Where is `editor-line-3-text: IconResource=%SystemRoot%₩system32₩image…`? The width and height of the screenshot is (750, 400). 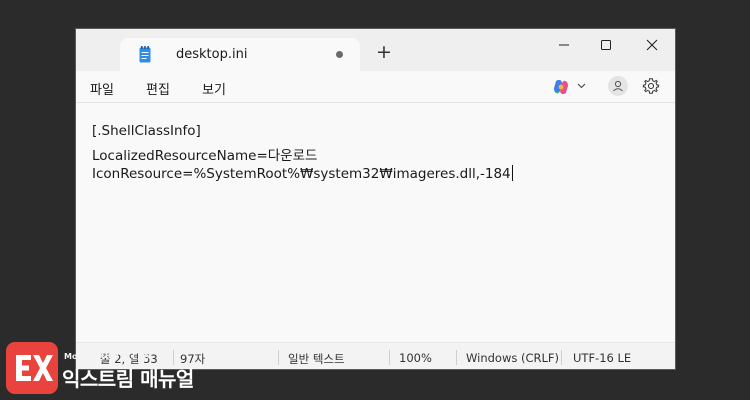
editor-line-3-text: IconResource=%SystemRoot%₩system32₩image… is located at coordinates (301, 174).